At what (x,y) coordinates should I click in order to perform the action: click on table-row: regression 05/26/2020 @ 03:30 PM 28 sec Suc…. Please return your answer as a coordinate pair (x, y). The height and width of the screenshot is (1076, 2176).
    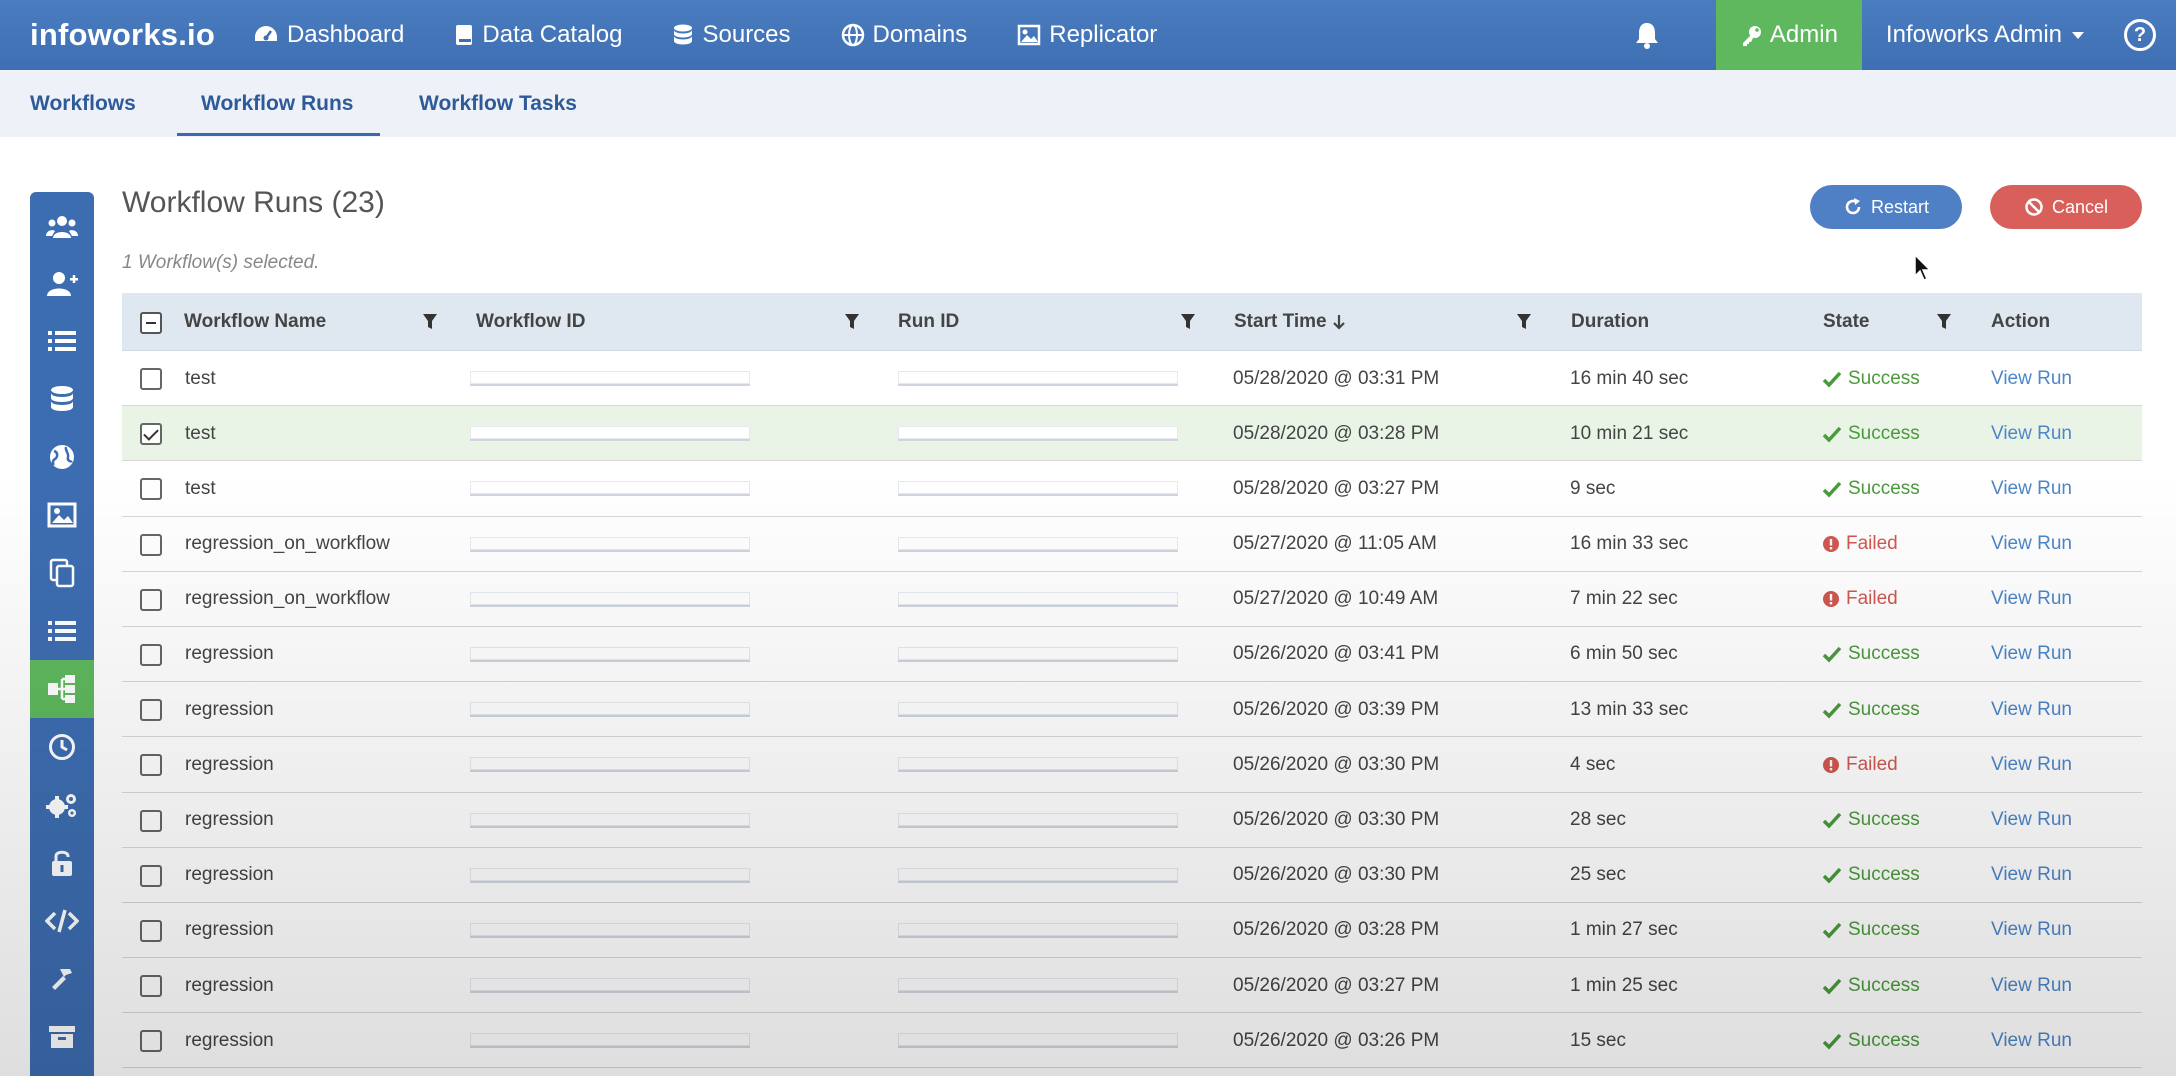
    Looking at the image, I should click on (1132, 820).